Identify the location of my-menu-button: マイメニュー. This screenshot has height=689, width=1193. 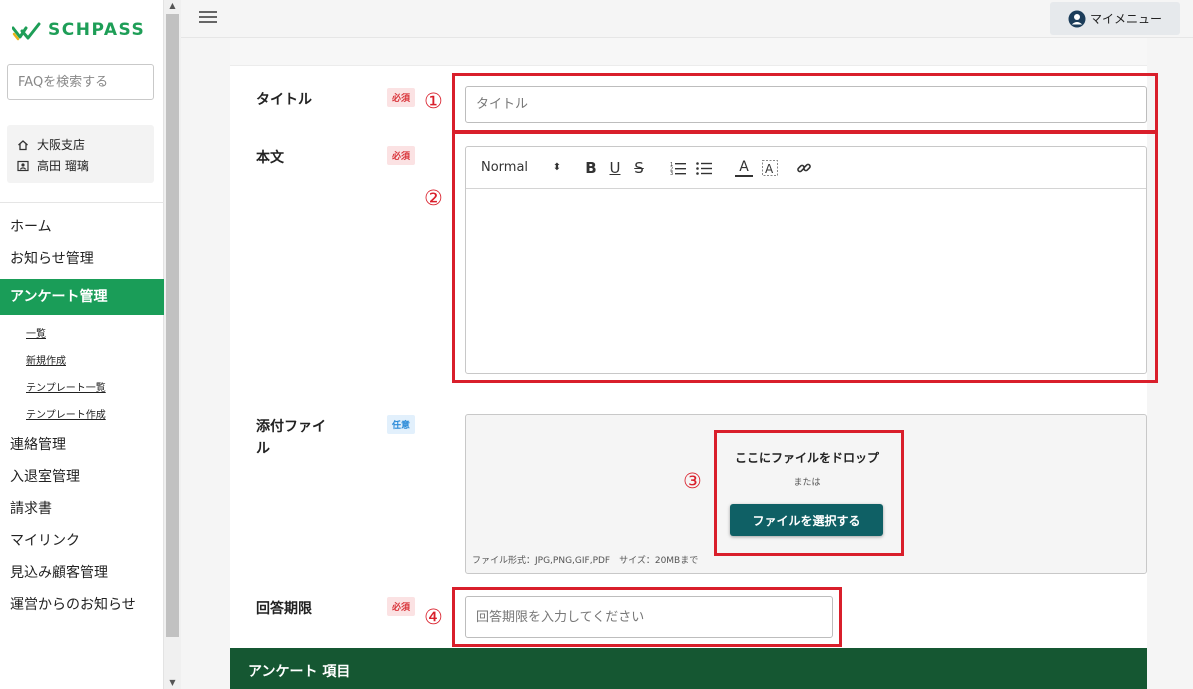
(1115, 18).